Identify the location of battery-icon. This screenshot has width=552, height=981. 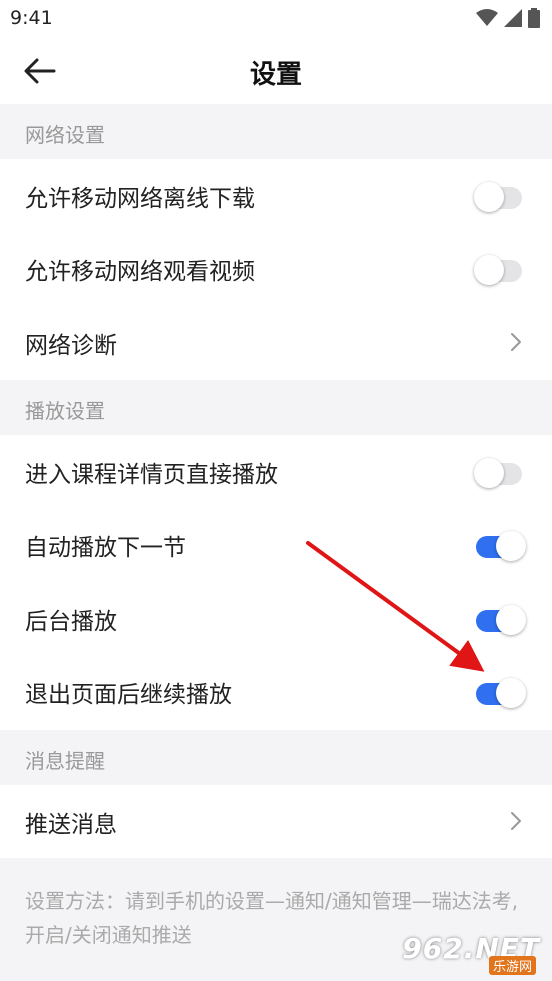
(534, 18).